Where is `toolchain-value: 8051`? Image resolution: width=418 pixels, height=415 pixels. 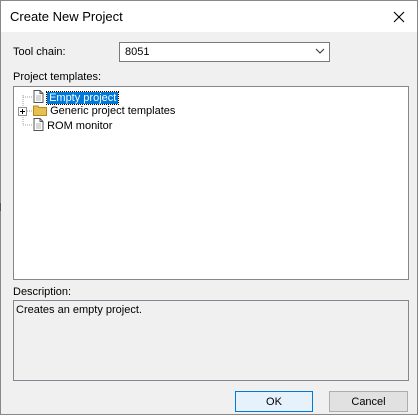
toolchain-value: 8051 is located at coordinates (137, 52).